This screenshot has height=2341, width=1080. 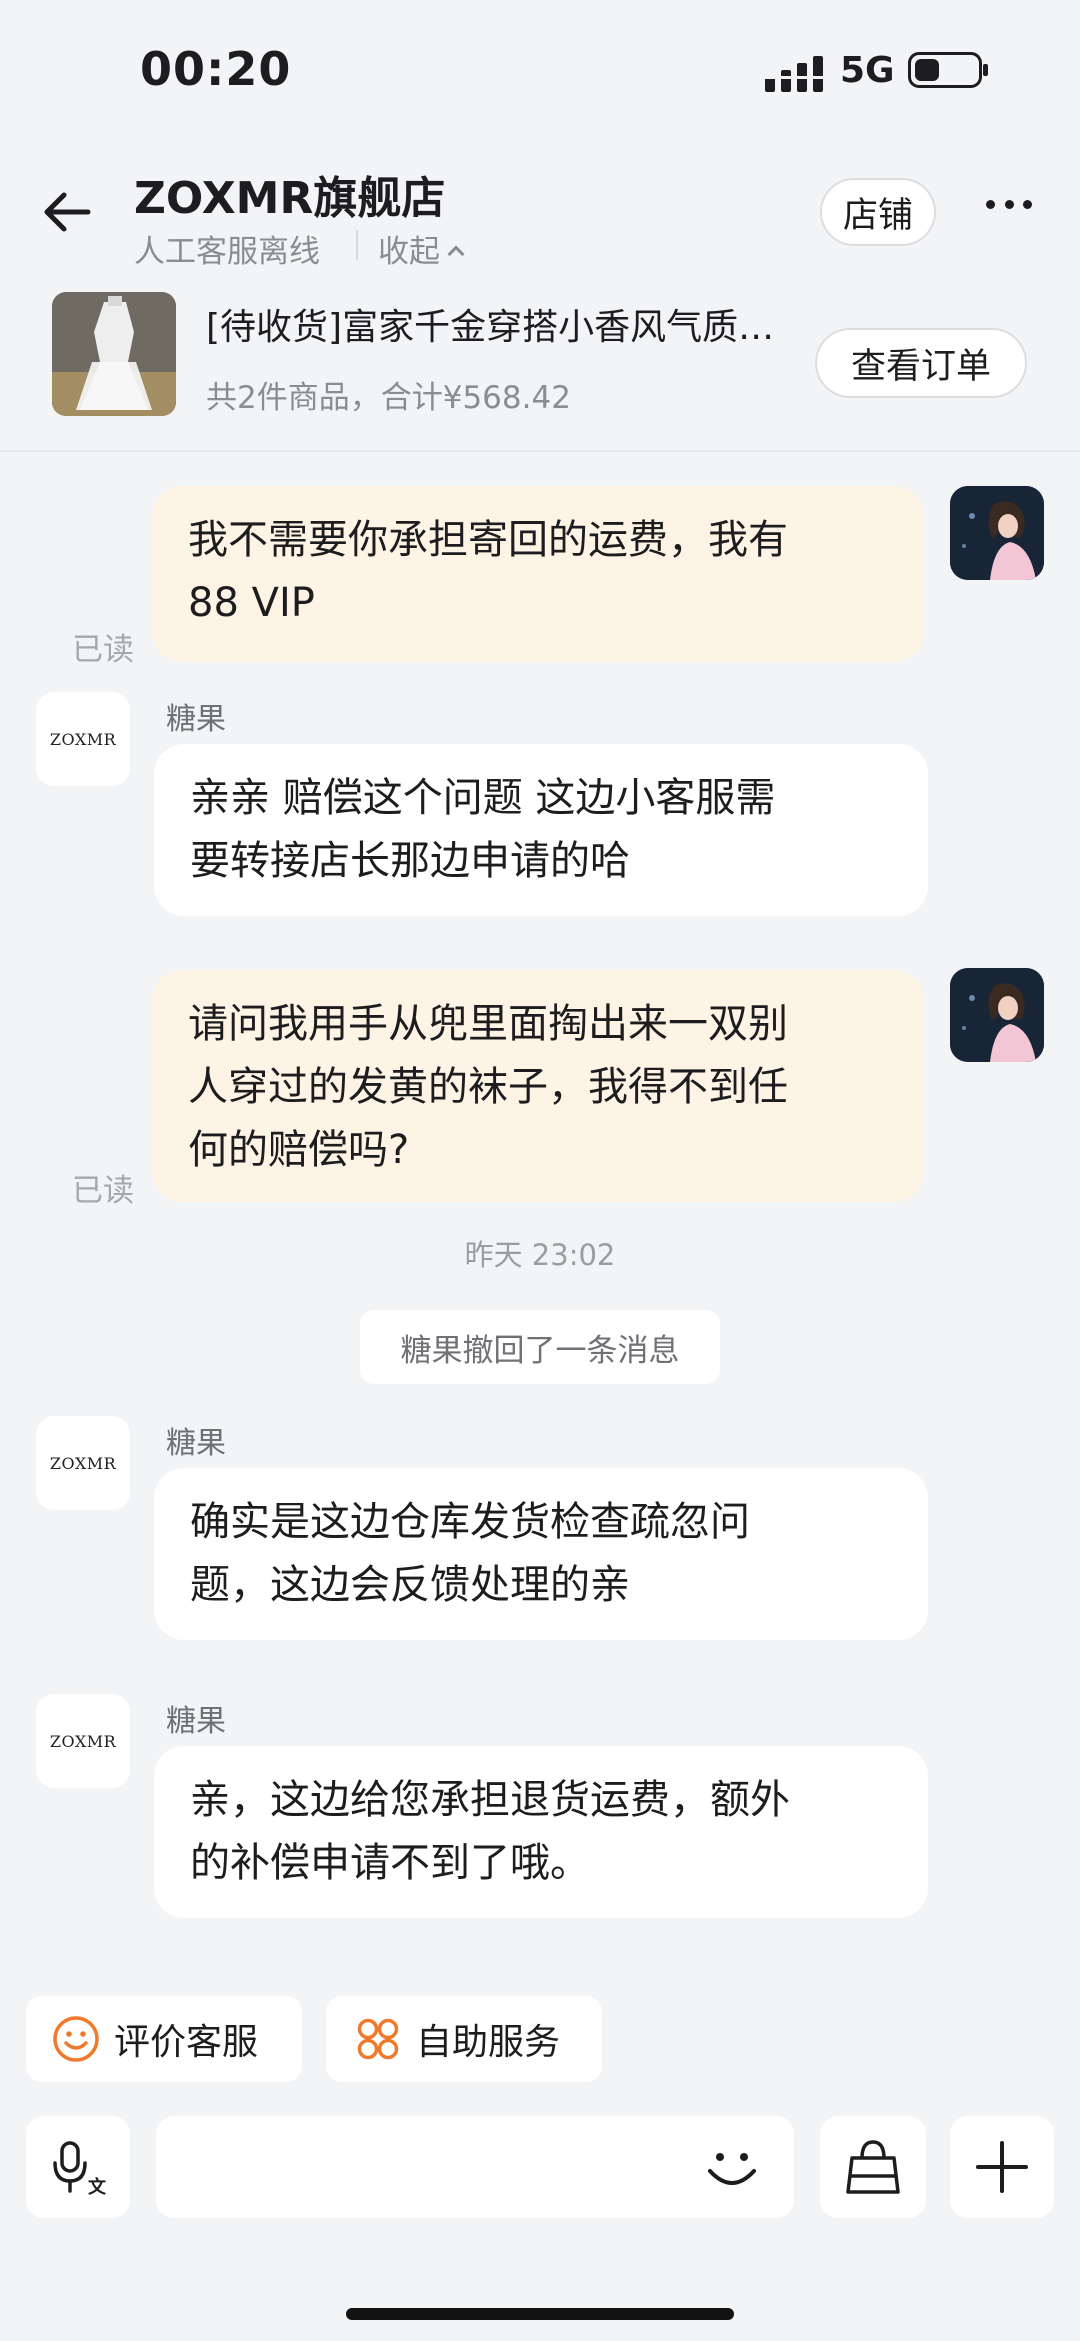 What do you see at coordinates (540, 1347) in the screenshot?
I see `recall-notice: 糖果撤回了一条消息` at bounding box center [540, 1347].